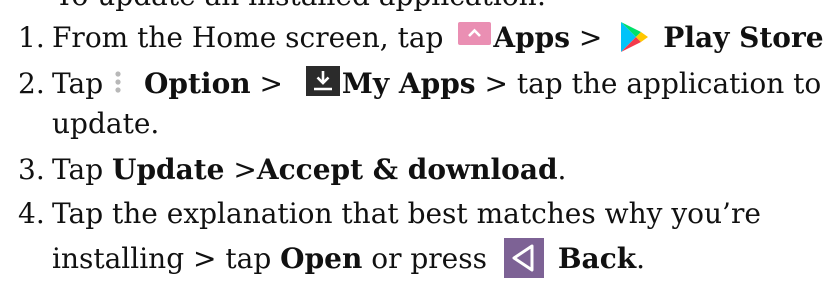 This screenshot has height=289, width=823. What do you see at coordinates (532, 37) in the screenshot?
I see `apps-label: Apps` at bounding box center [532, 37].